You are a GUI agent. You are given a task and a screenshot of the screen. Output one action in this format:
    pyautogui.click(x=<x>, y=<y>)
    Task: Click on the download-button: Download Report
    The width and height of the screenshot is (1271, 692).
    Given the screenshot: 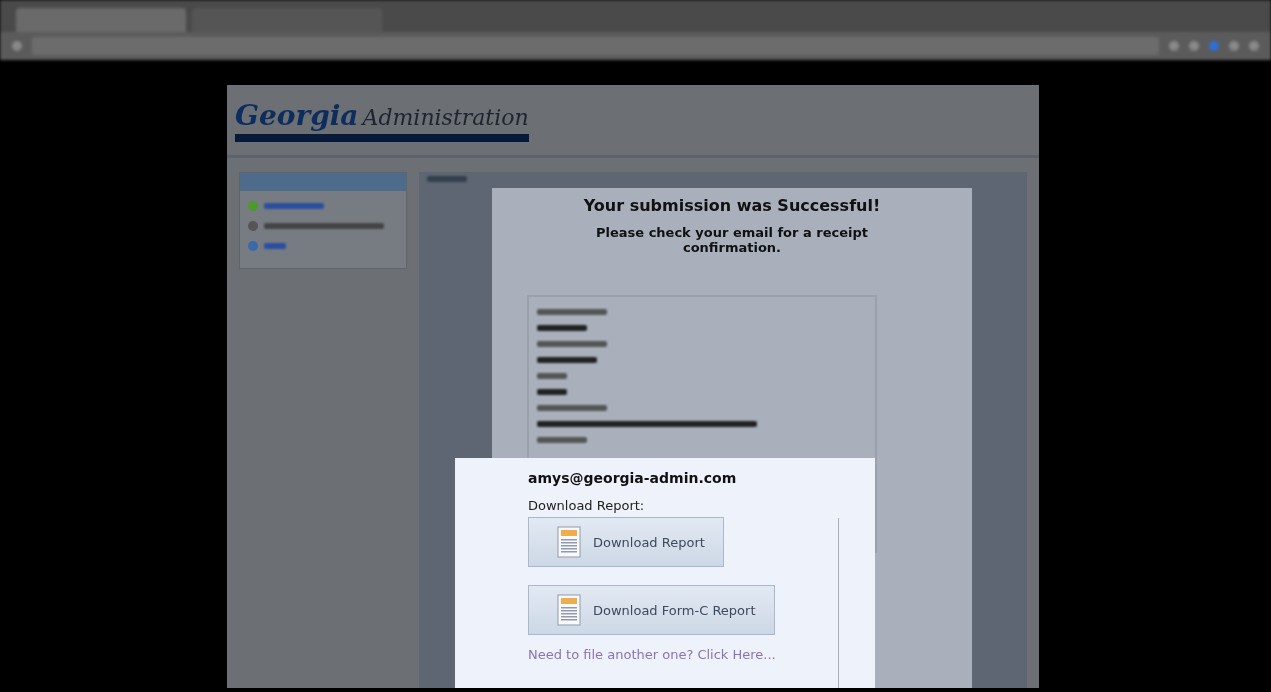 What is the action you would take?
    pyautogui.click(x=626, y=542)
    